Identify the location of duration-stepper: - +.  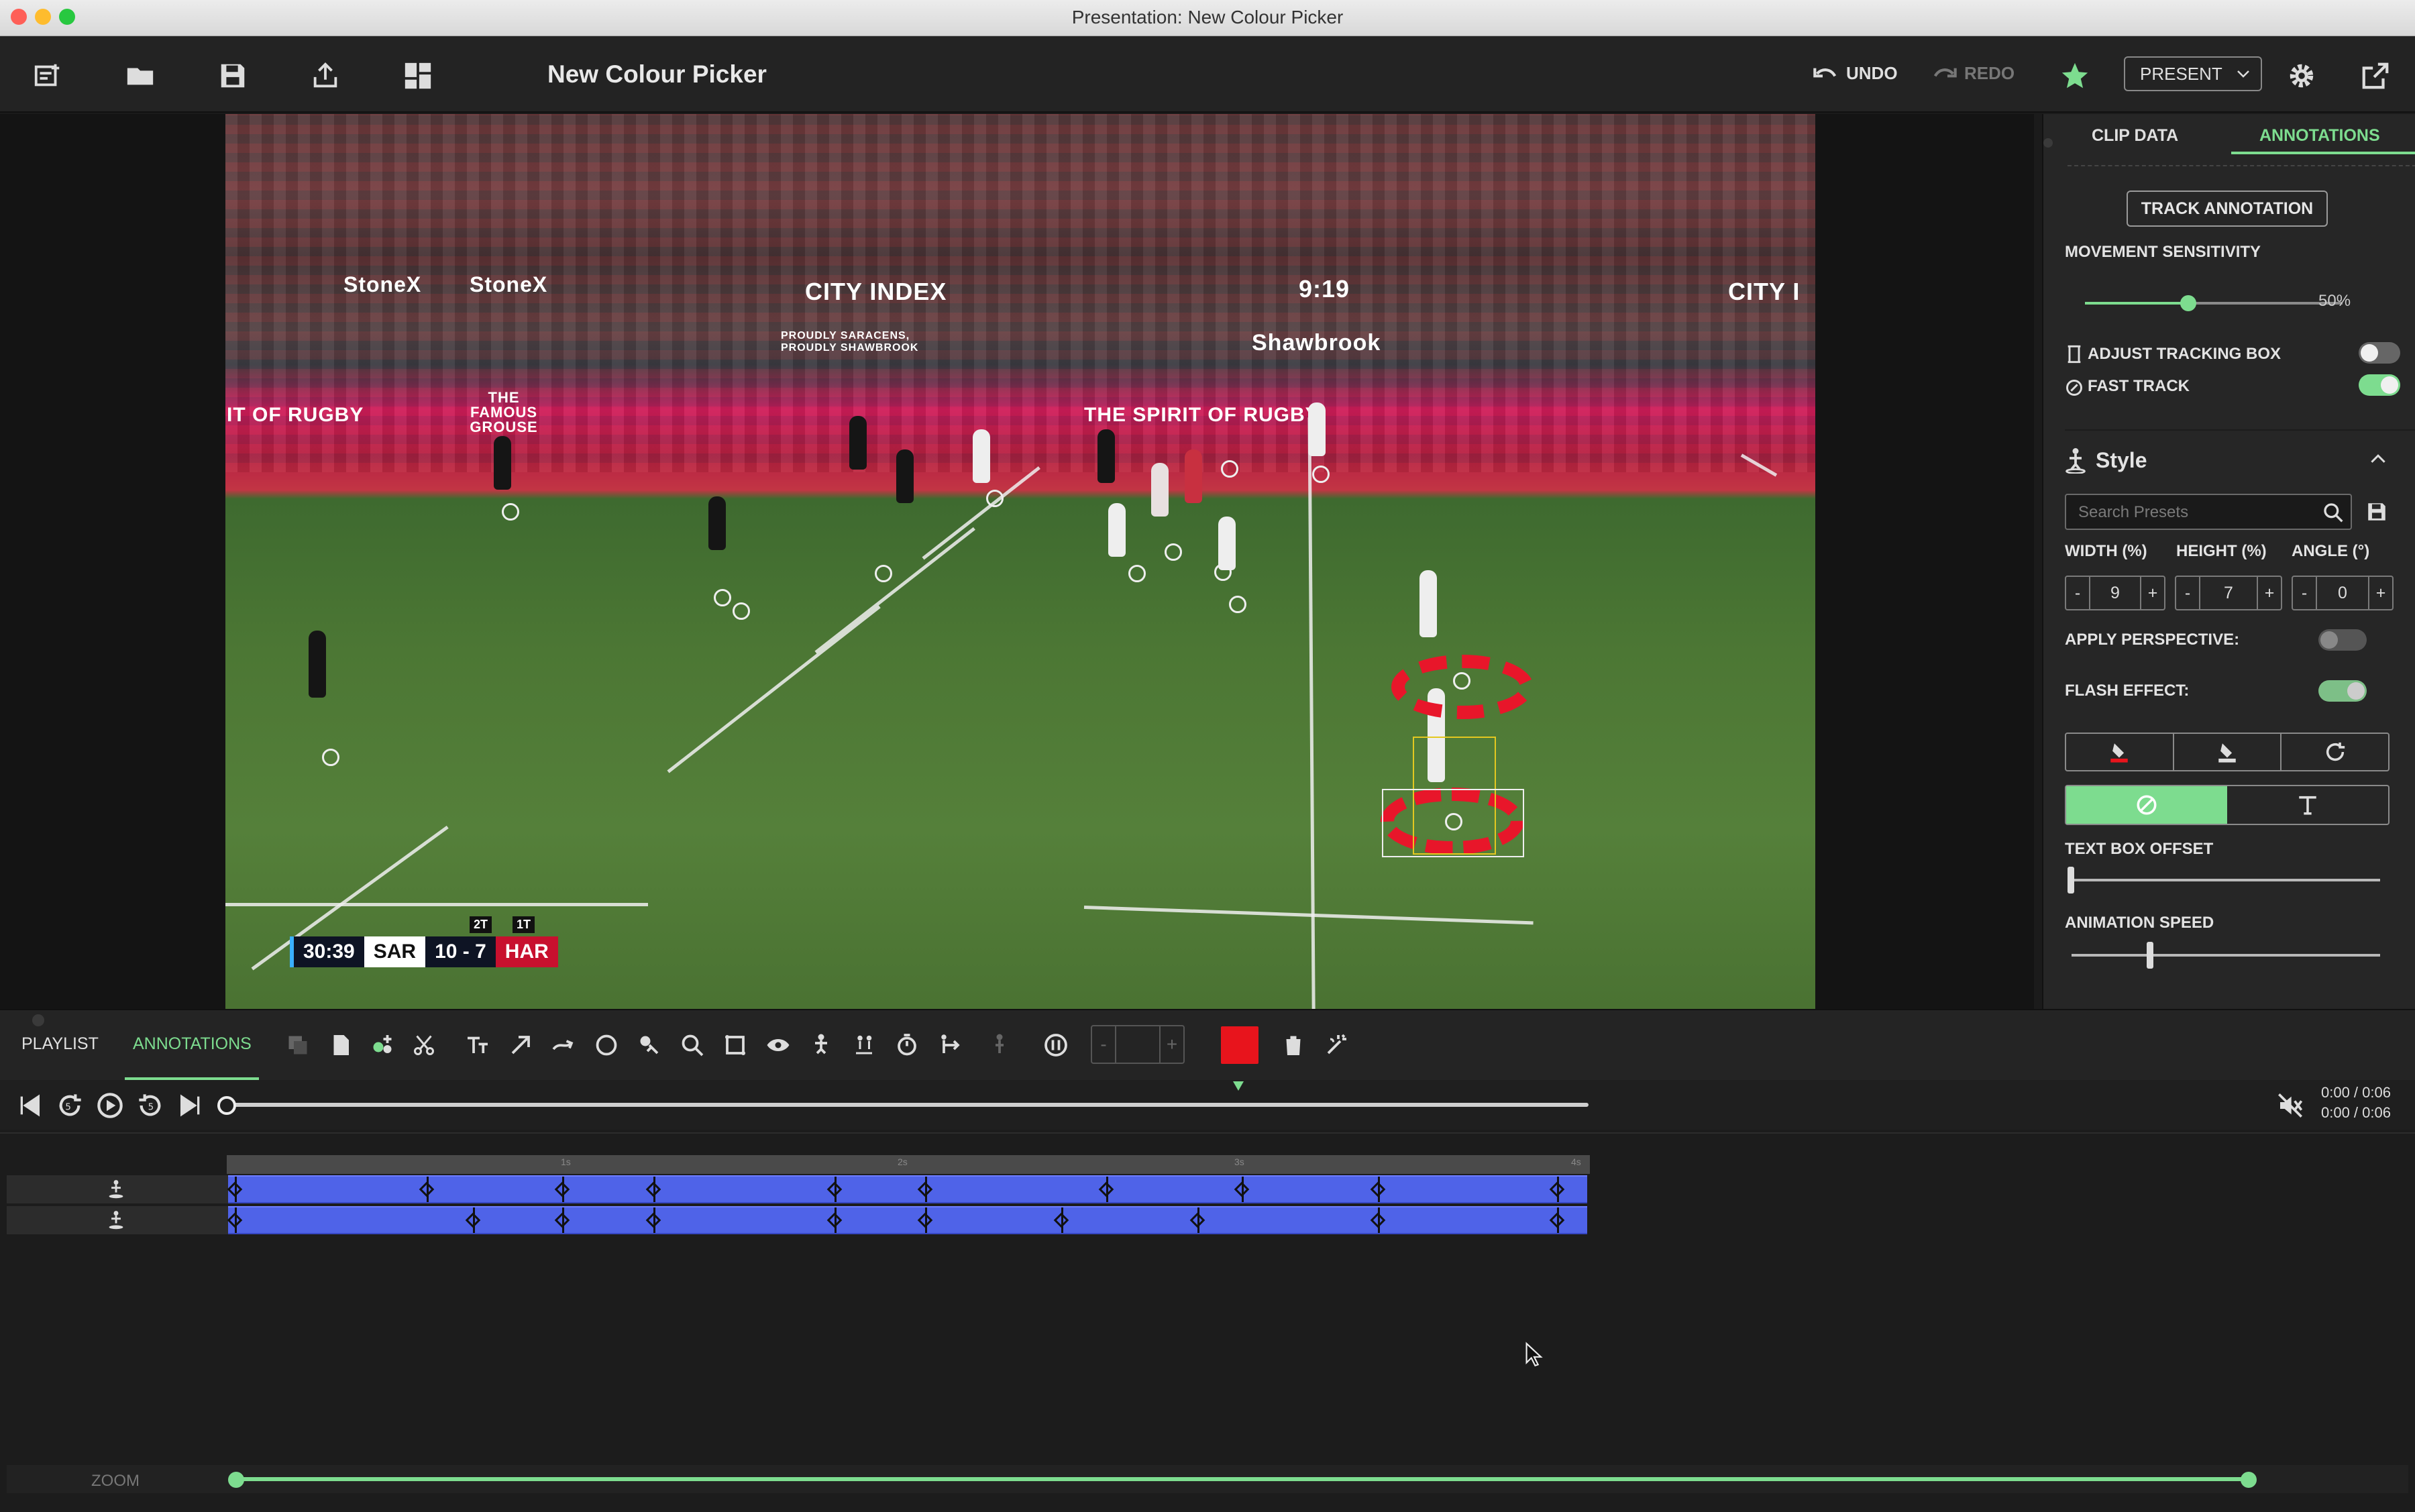
(1138, 1044).